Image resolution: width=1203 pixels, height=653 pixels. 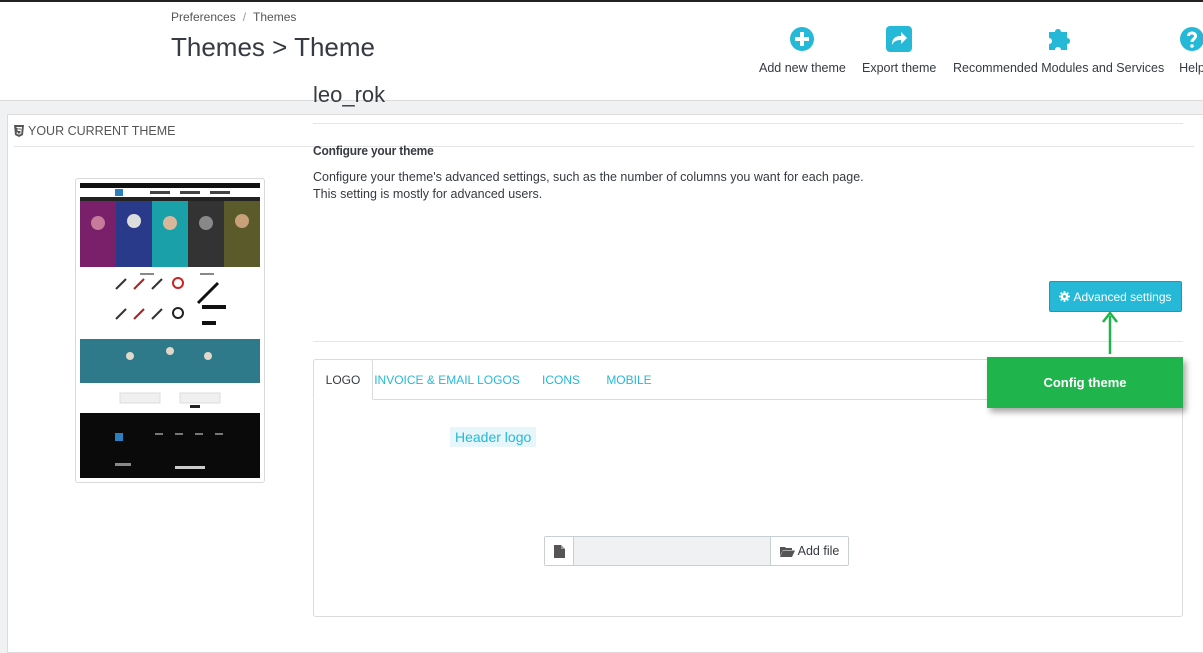 I want to click on recommended-modules-button: Recommended Modules and Services, so click(x=1058, y=50).